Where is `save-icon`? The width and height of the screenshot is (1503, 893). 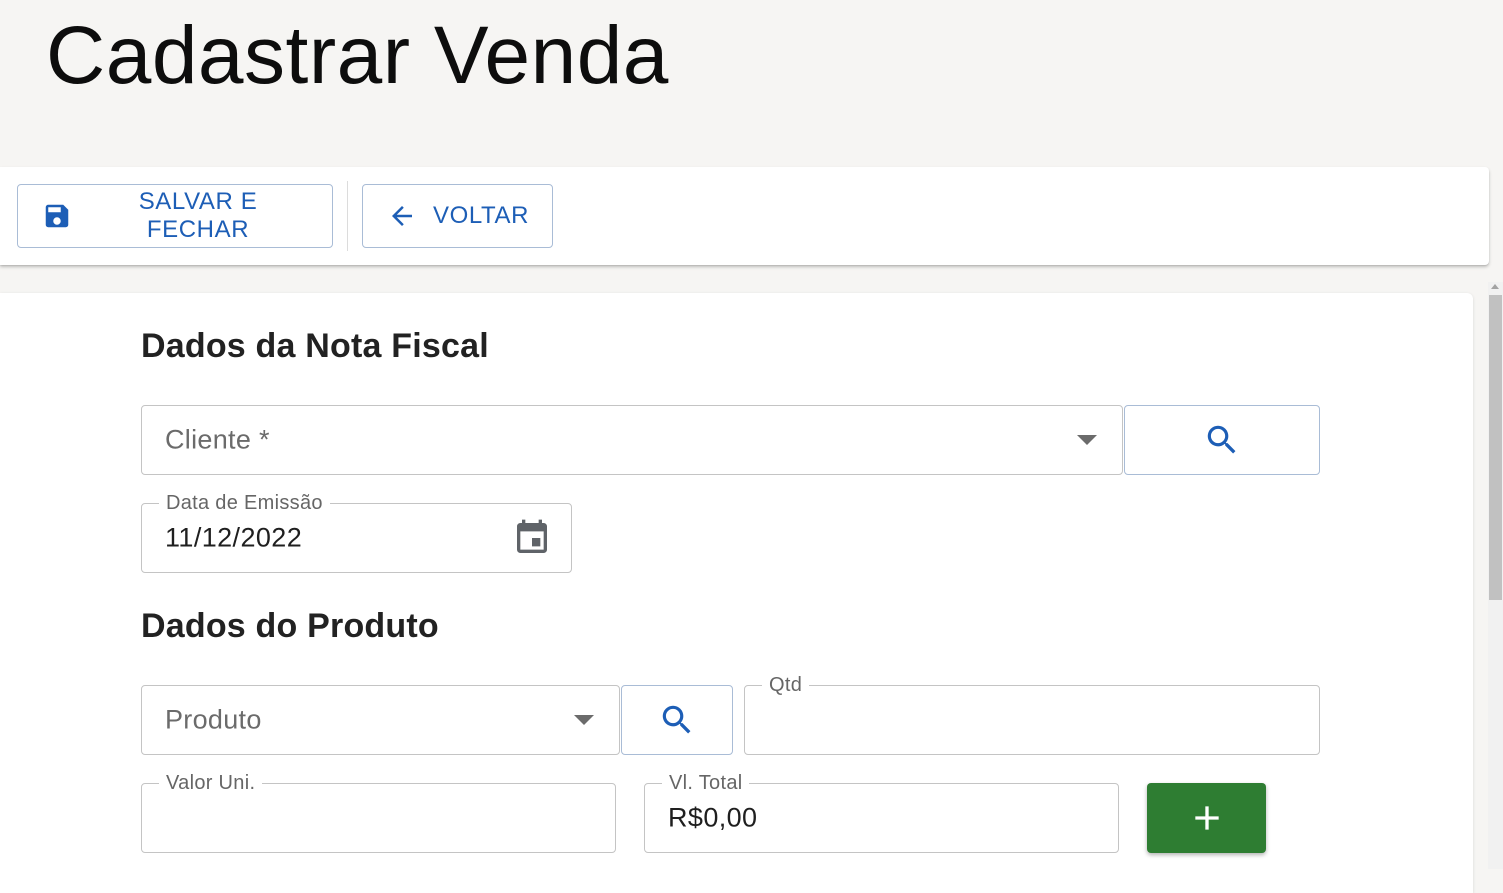 save-icon is located at coordinates (57, 216).